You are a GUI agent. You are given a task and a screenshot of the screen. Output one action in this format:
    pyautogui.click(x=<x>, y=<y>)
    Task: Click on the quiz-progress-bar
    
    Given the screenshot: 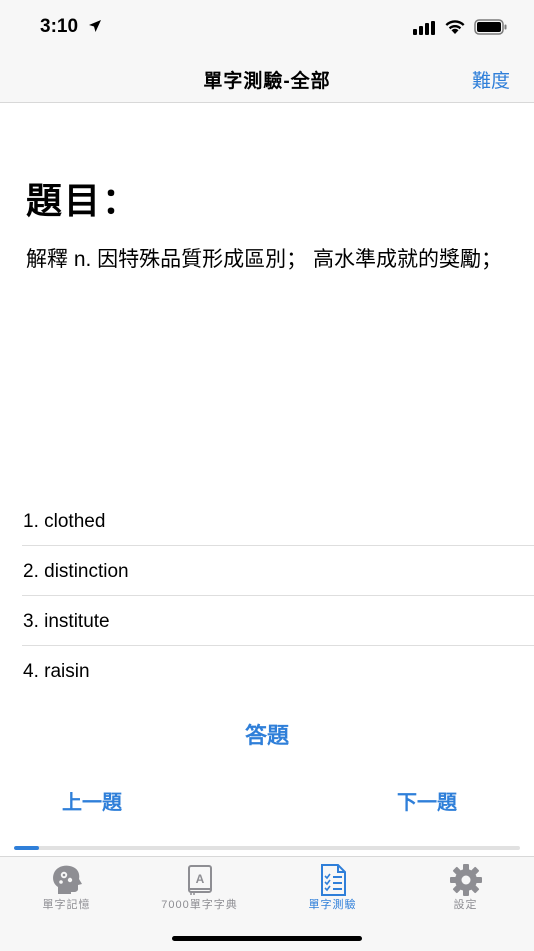 What is the action you would take?
    pyautogui.click(x=267, y=848)
    